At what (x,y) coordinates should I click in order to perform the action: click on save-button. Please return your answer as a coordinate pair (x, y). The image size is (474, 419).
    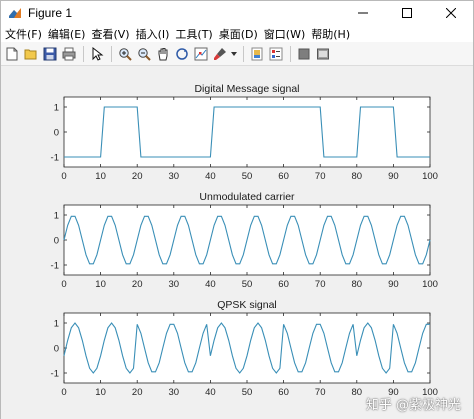
    Looking at the image, I should click on (50, 54).